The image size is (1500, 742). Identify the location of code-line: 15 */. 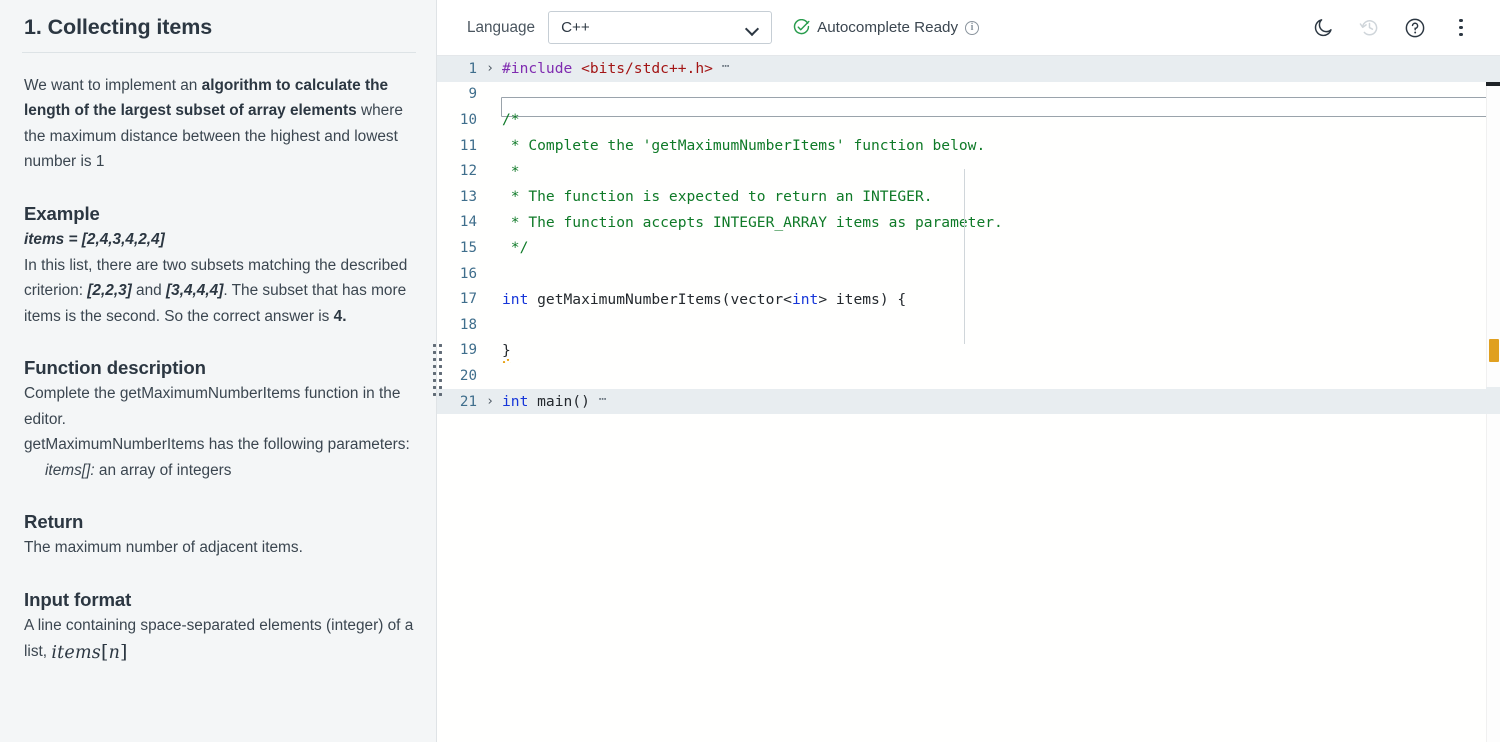
(961, 248).